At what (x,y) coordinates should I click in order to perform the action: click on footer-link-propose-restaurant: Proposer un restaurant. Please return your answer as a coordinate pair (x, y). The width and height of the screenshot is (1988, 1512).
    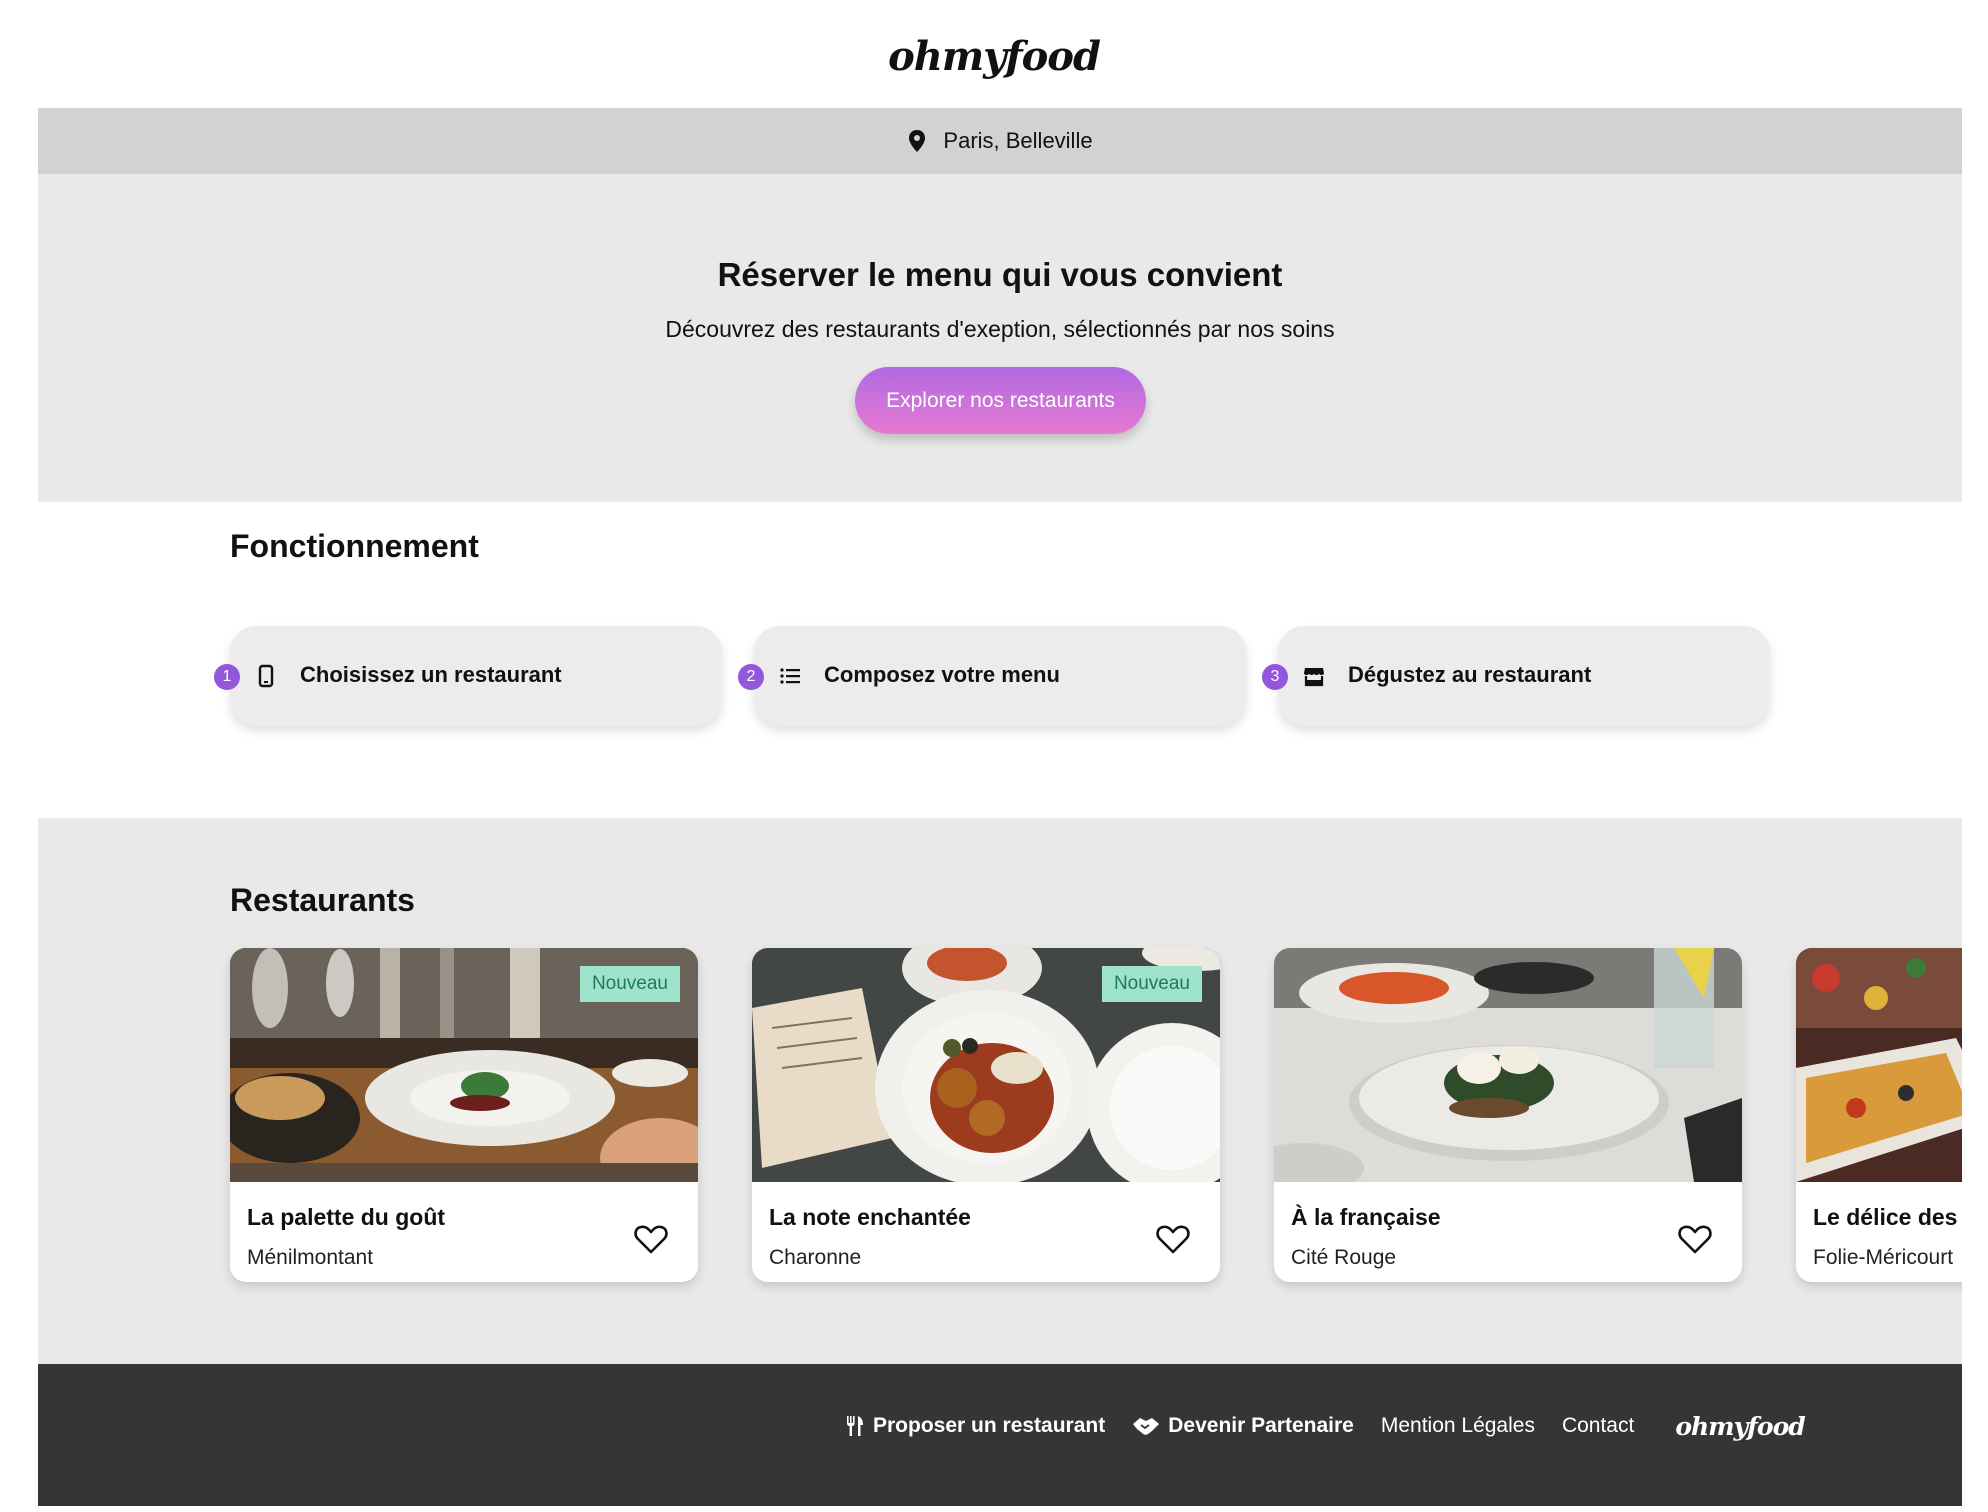
    Looking at the image, I should click on (975, 1426).